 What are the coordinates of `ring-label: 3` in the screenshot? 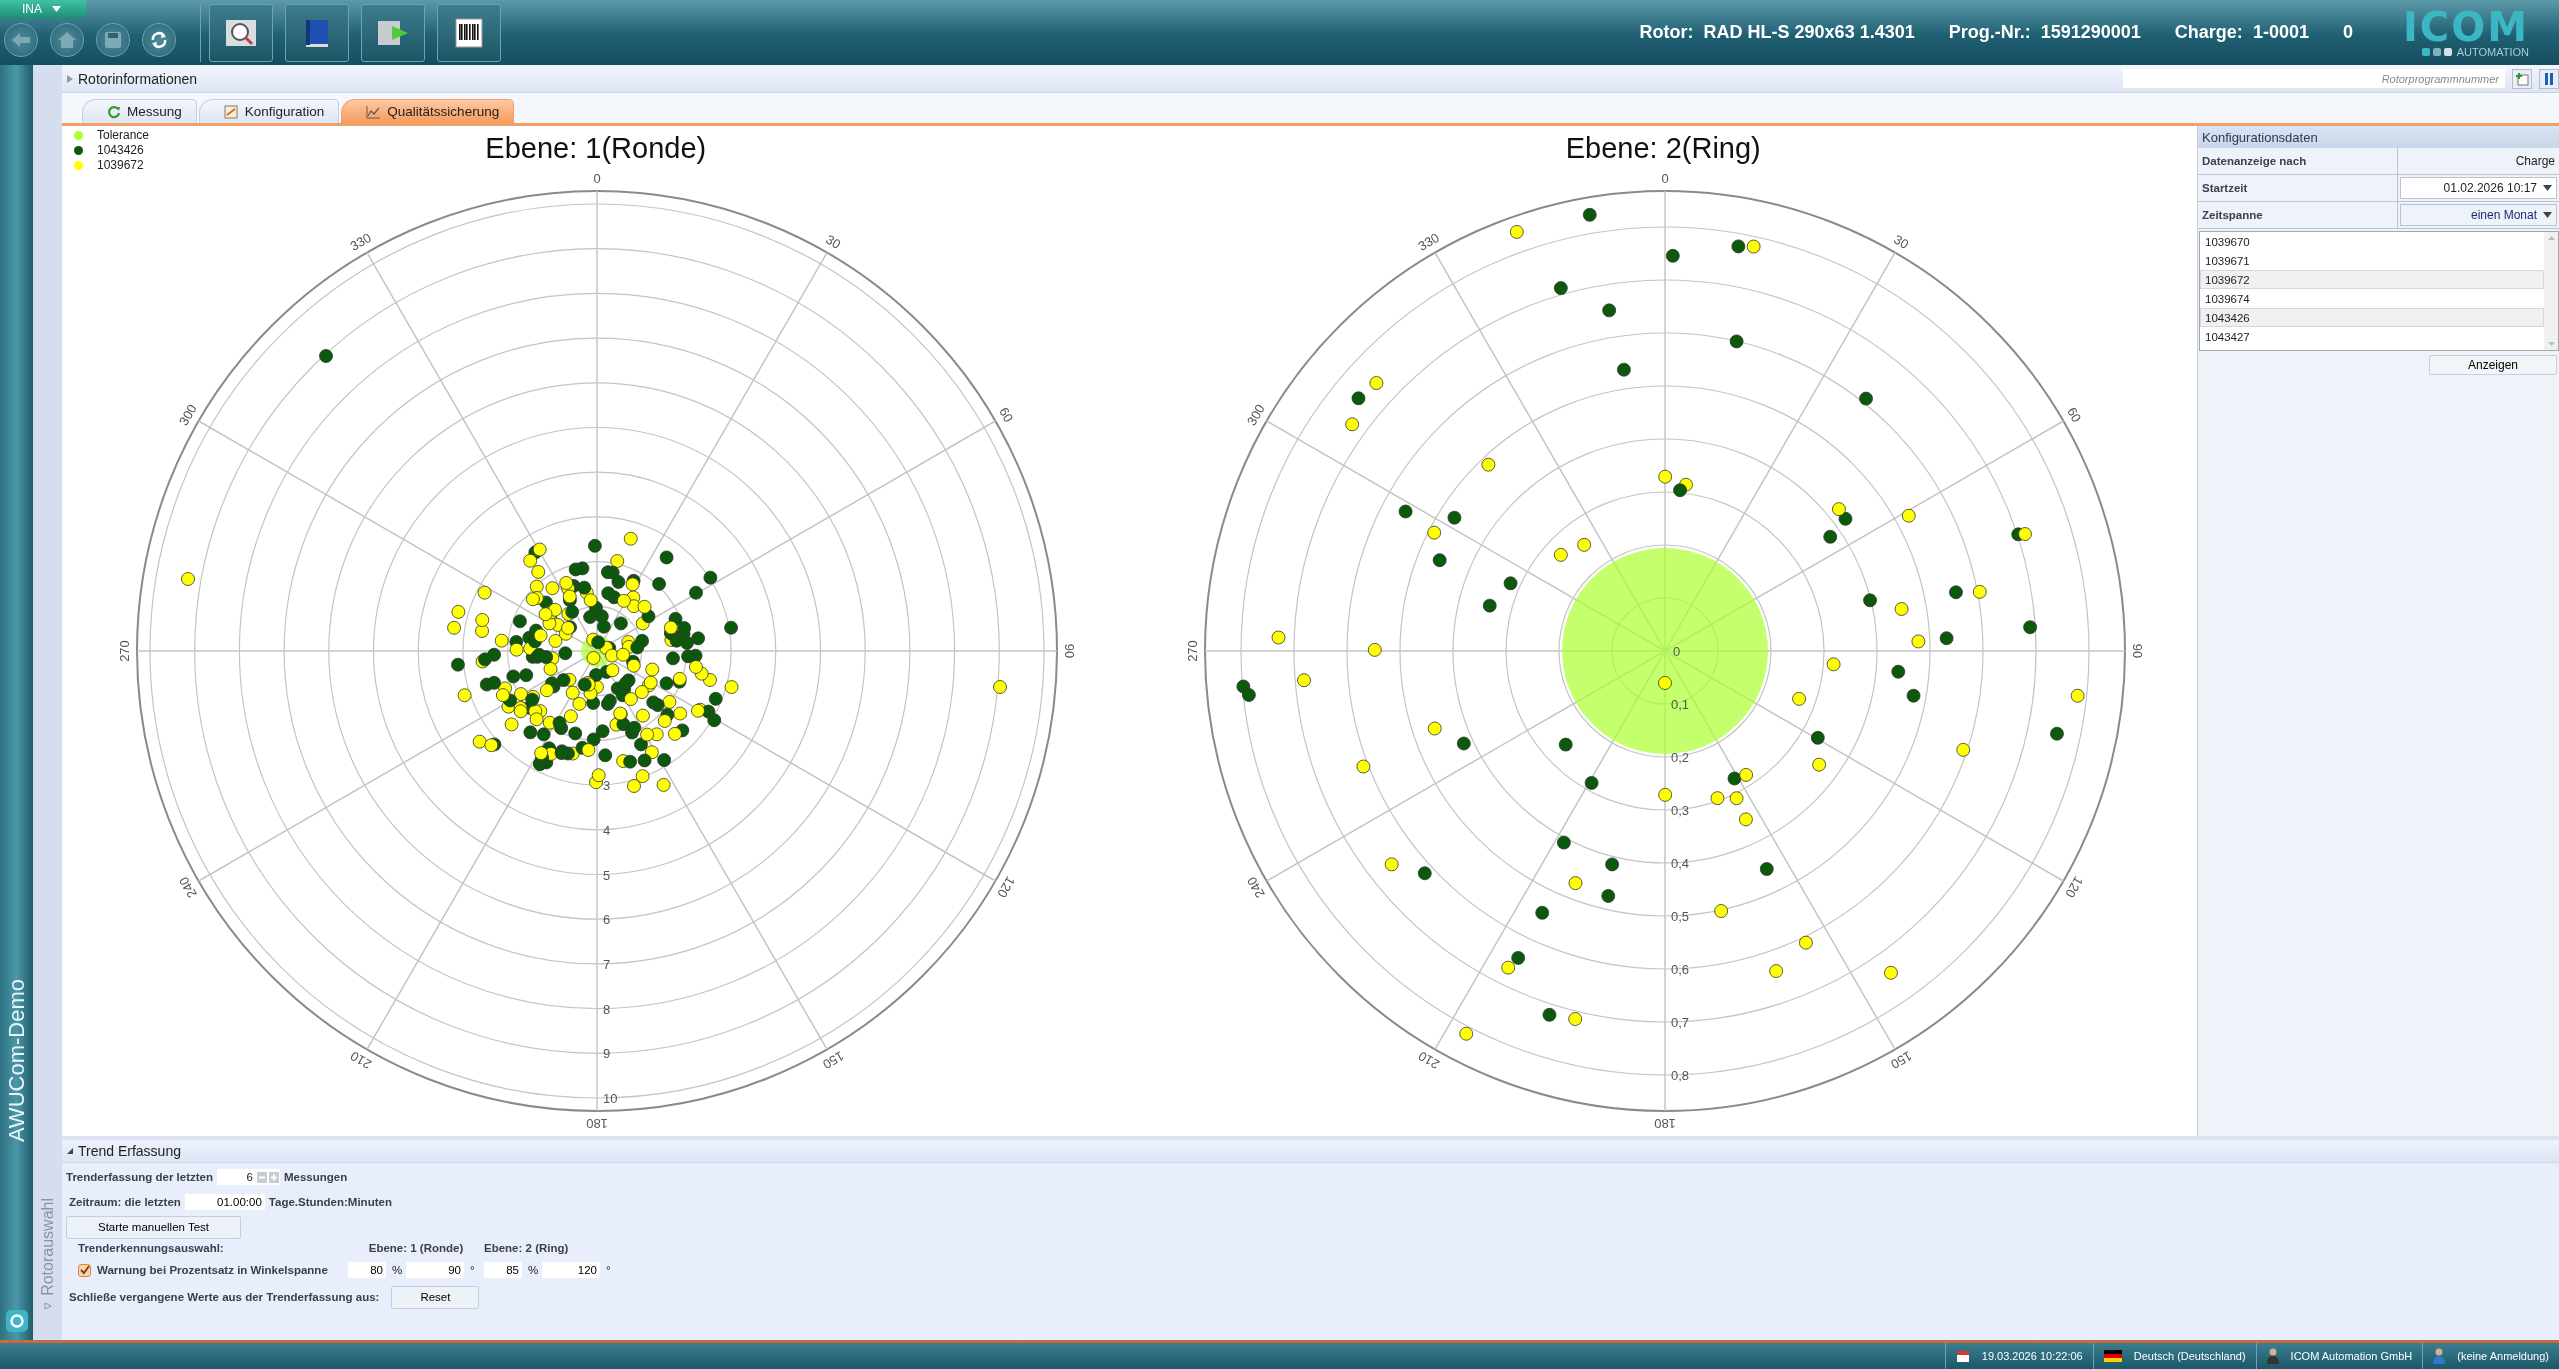 It's located at (607, 786).